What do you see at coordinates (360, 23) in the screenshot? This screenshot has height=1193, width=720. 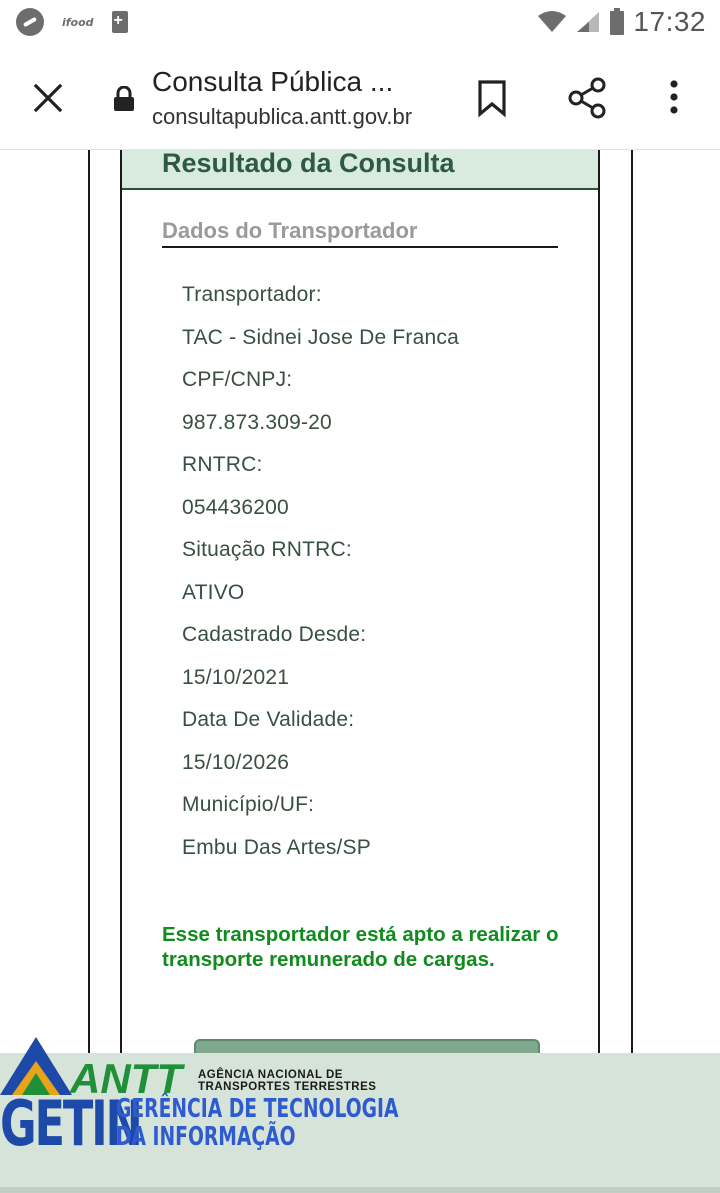 I see `status-bar: ifood 17:32` at bounding box center [360, 23].